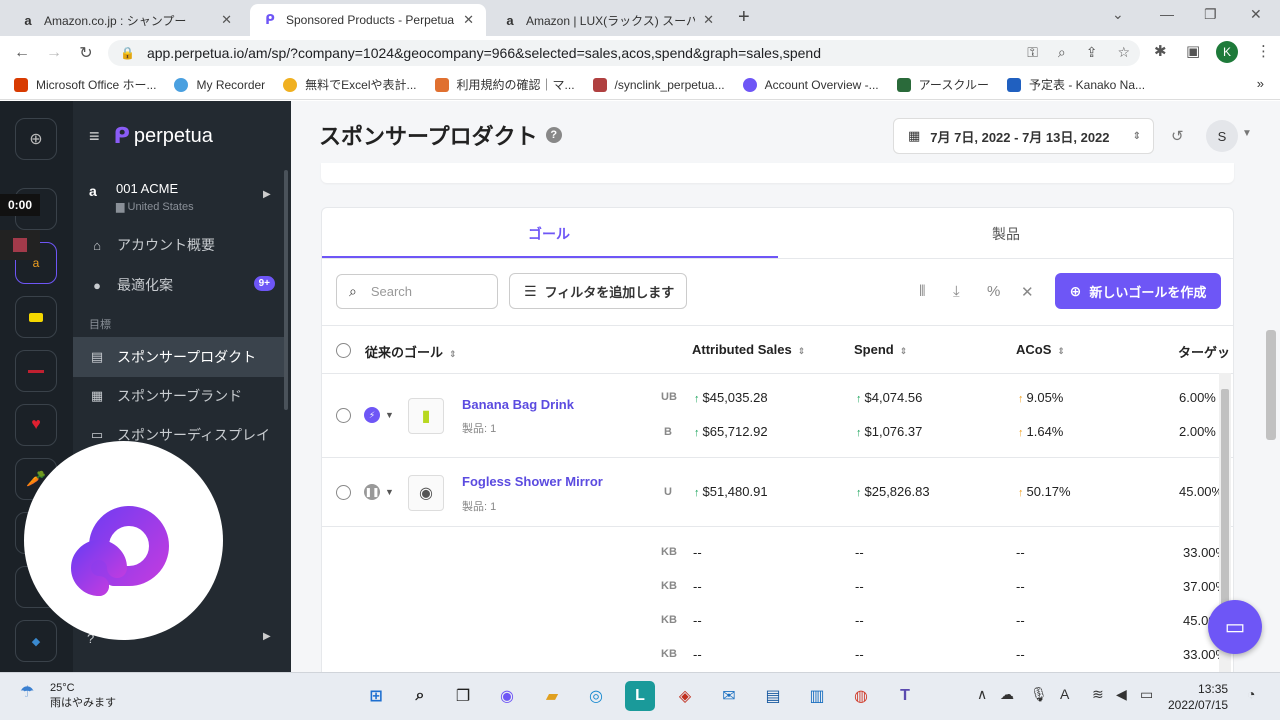 This screenshot has width=1280, height=720. I want to click on hamburger-icon: ≡, so click(94, 136).